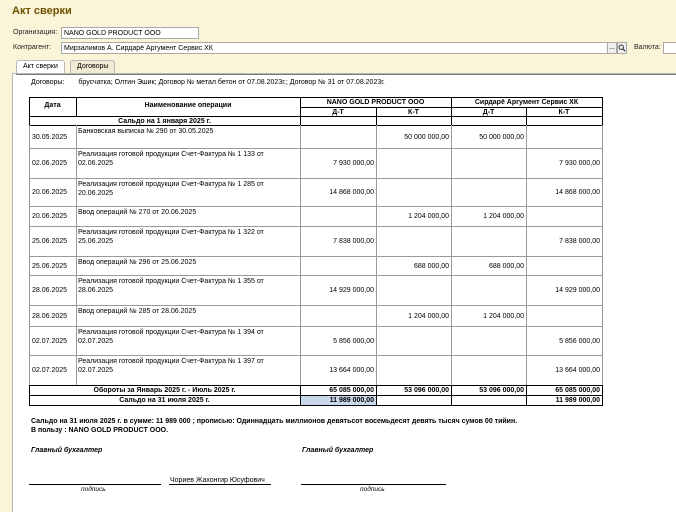 The height and width of the screenshot is (512, 676). I want to click on window-title: Акт сверки, so click(42, 11).